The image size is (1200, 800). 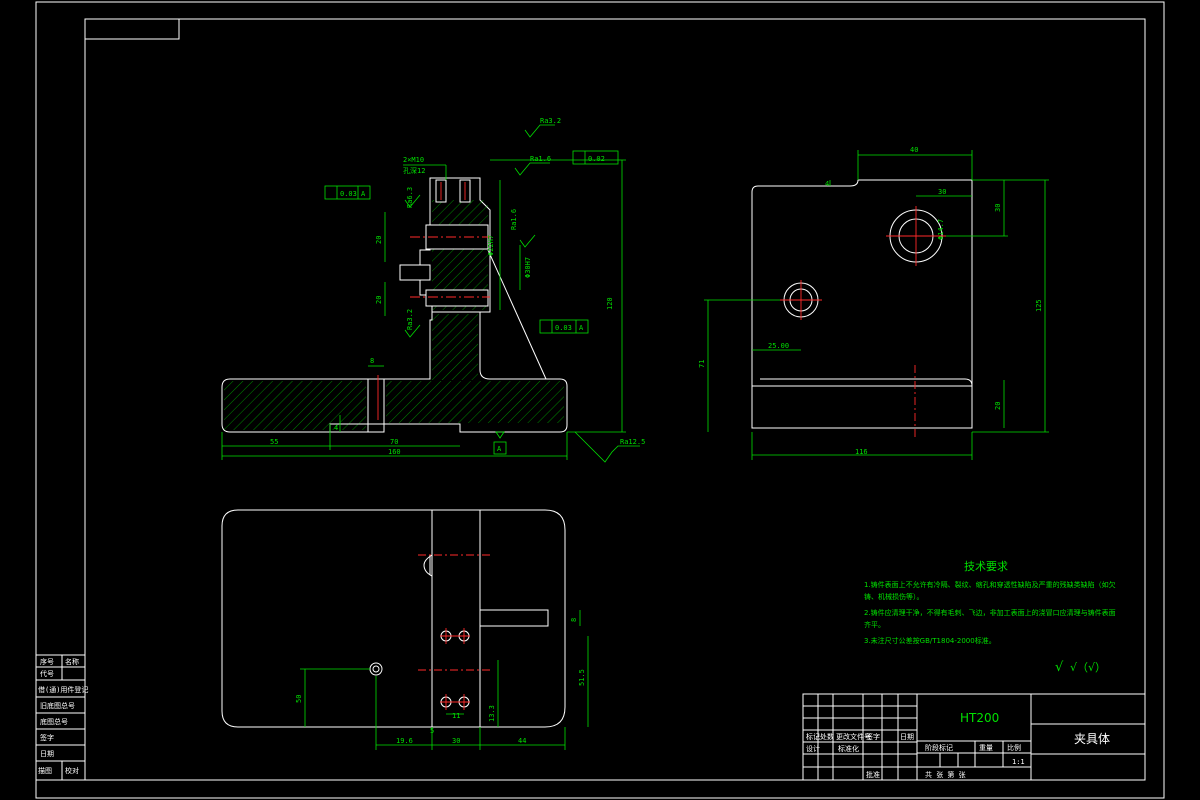 What do you see at coordinates (813, 736) in the screenshot?
I see `change-col: 标记` at bounding box center [813, 736].